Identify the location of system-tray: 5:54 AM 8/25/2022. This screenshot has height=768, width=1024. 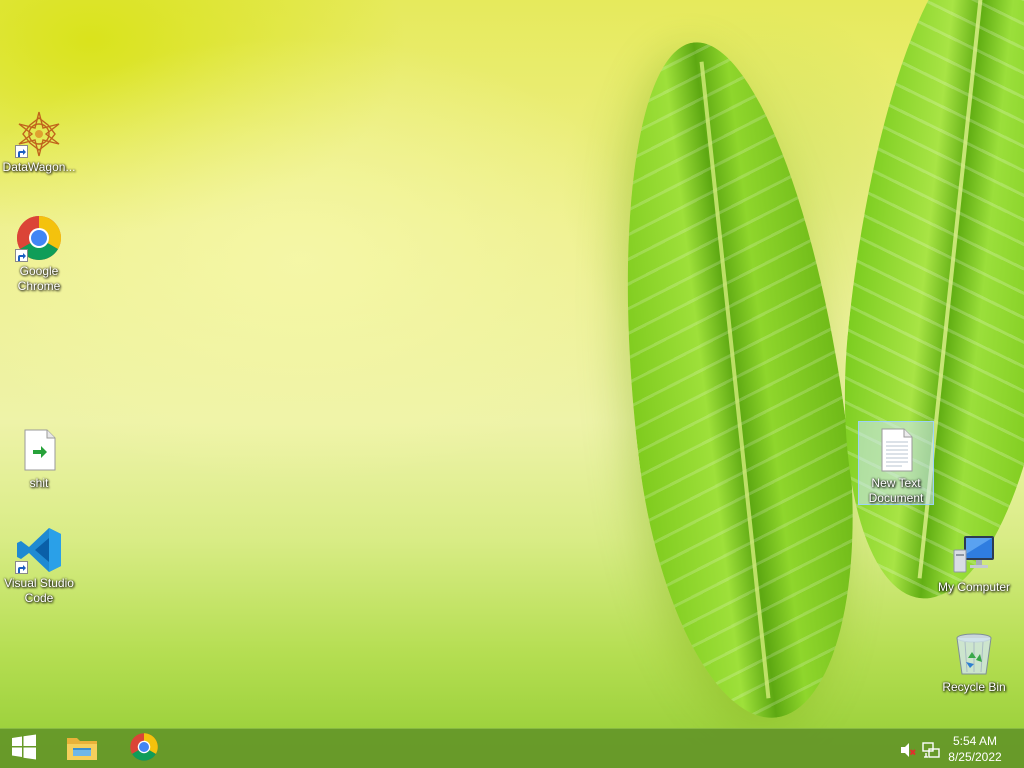
(954, 748).